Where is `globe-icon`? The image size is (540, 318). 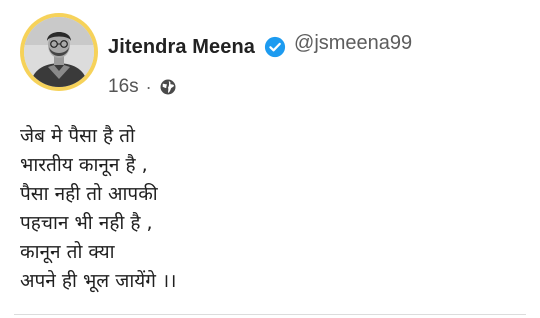 globe-icon is located at coordinates (168, 87).